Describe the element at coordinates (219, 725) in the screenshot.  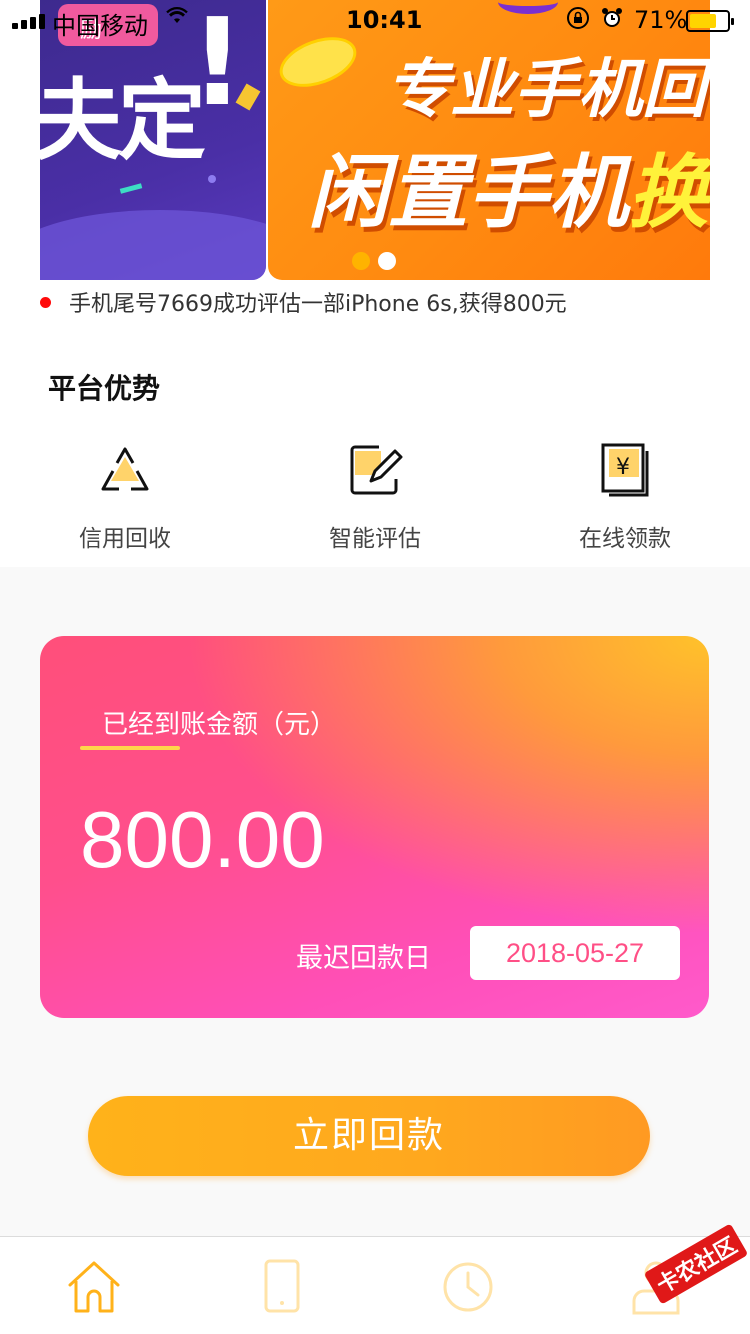
I see `received-amount-label: 已经到账金额（元）` at that location.